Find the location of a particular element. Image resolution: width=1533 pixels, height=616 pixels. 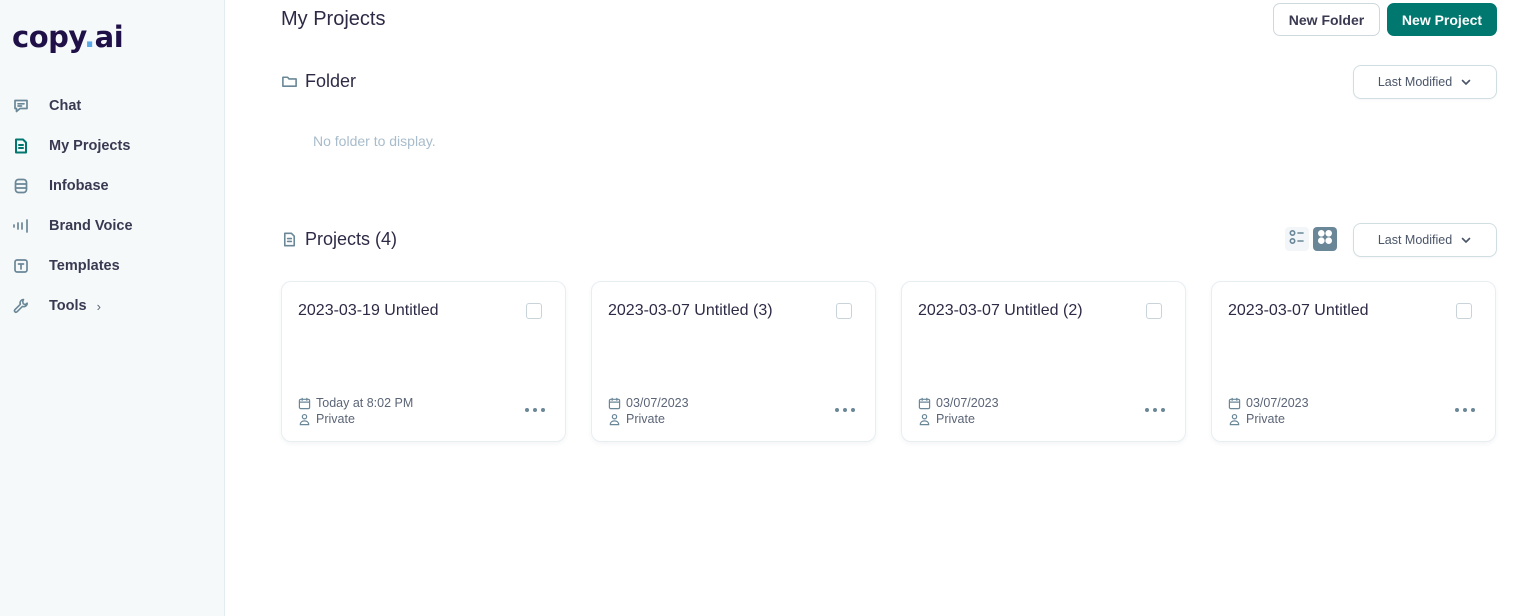

folder-sort-dropdown: Last Modified is located at coordinates (1425, 82).